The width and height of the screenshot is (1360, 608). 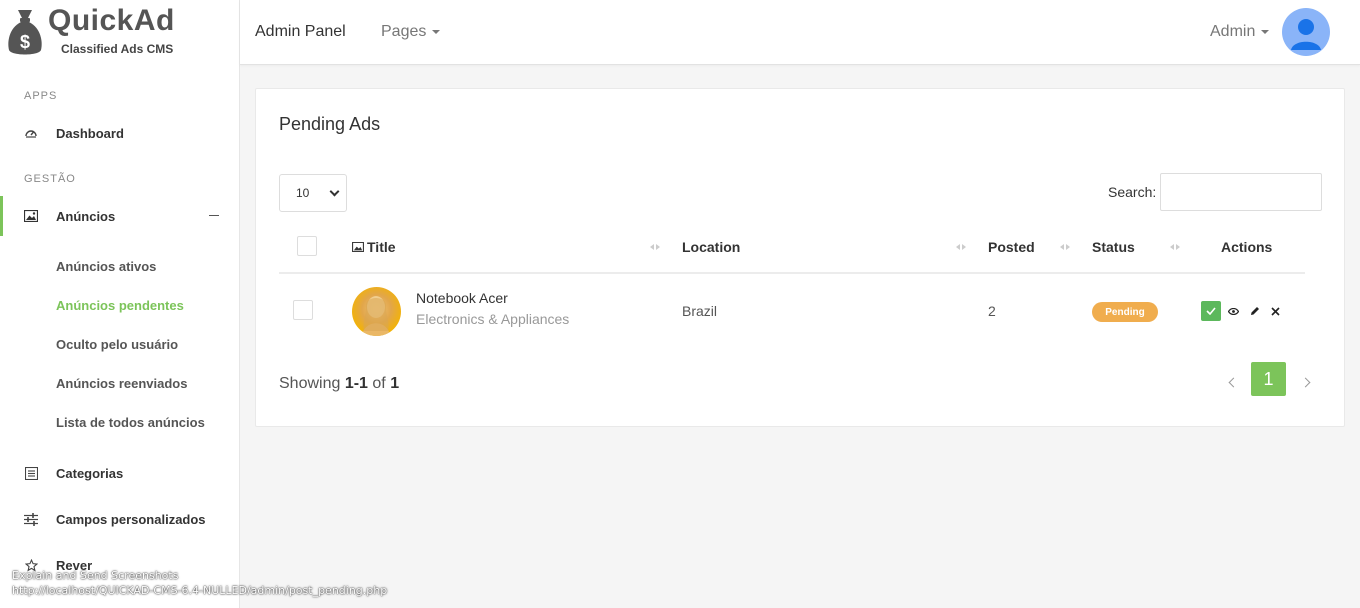 I want to click on column-header-actions: Actions, so click(x=1247, y=247).